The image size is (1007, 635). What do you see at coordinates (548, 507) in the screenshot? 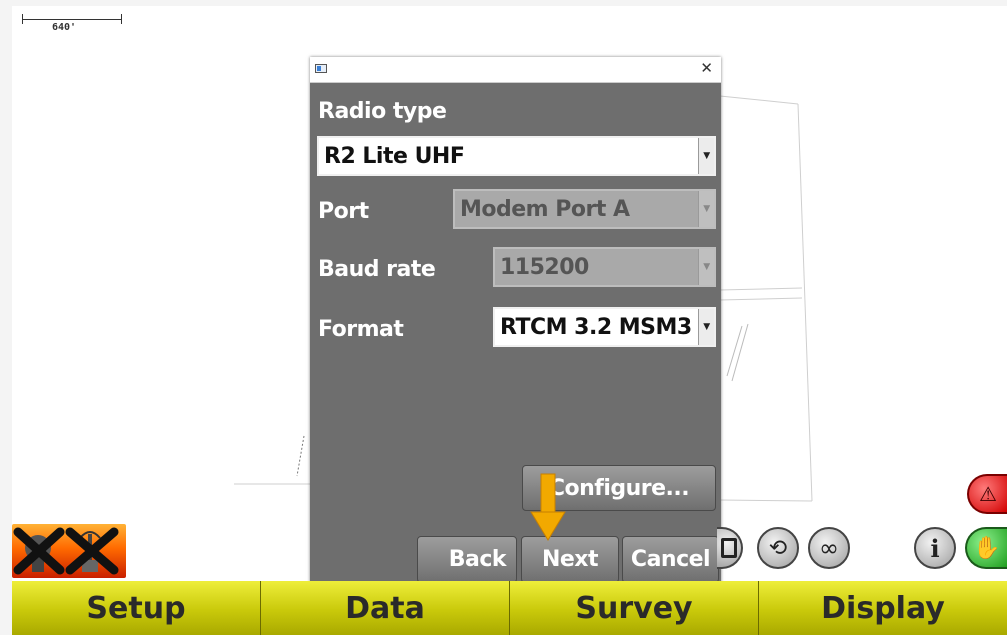
I see `arrow-down-icon` at bounding box center [548, 507].